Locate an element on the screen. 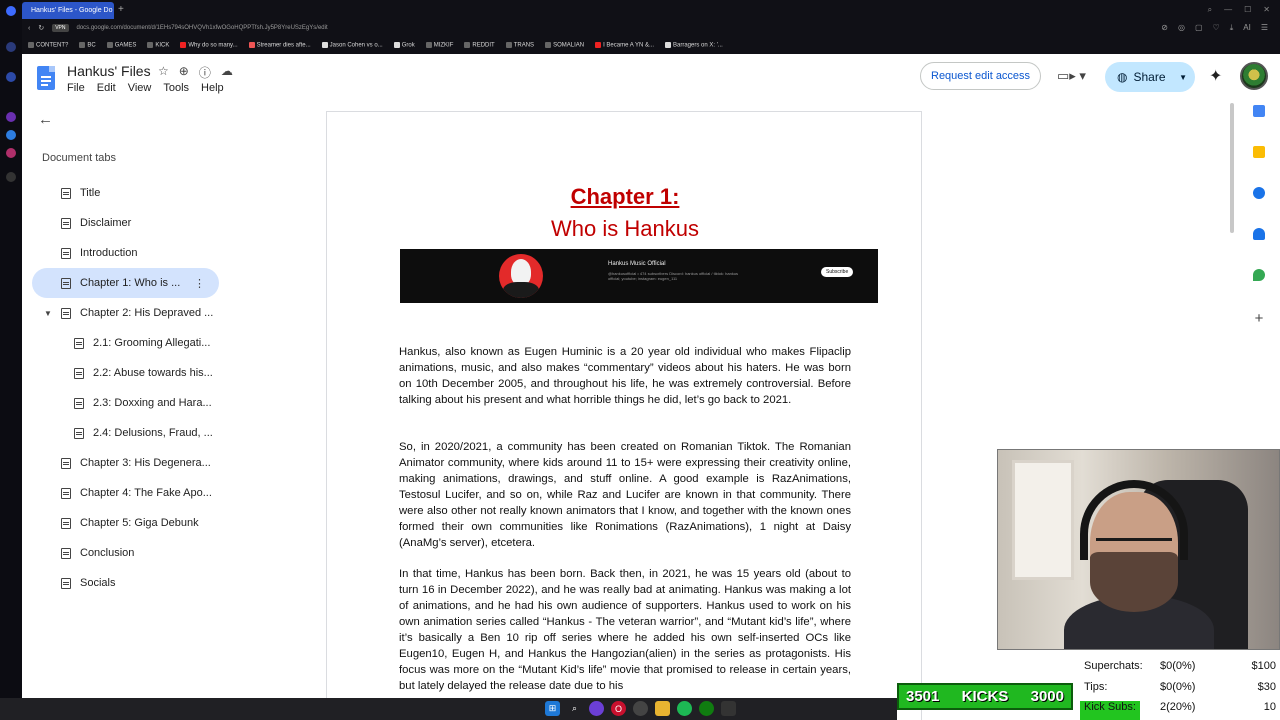  bookmark-item: GAMES is located at coordinates (121, 45).